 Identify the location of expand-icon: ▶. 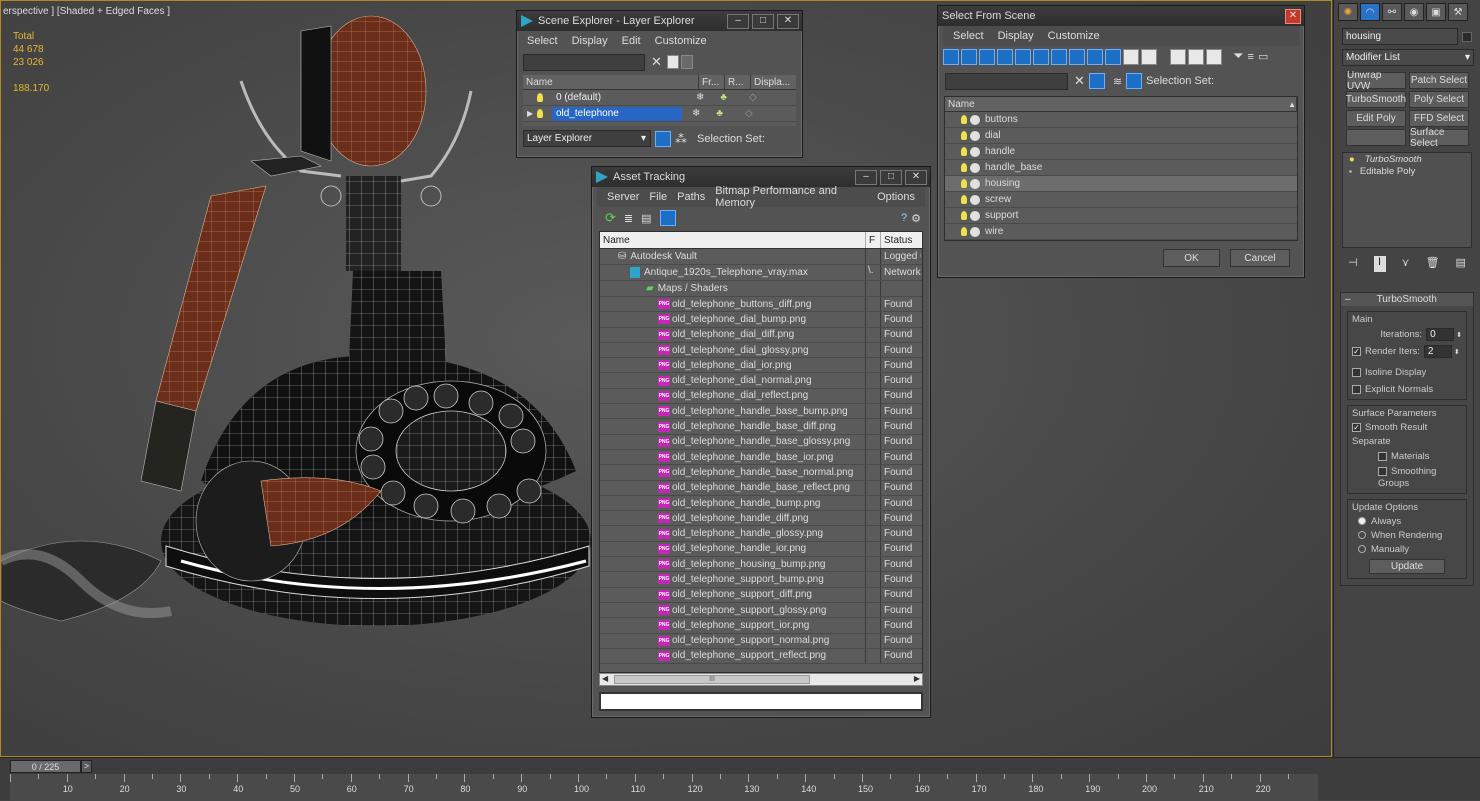
(530, 113).